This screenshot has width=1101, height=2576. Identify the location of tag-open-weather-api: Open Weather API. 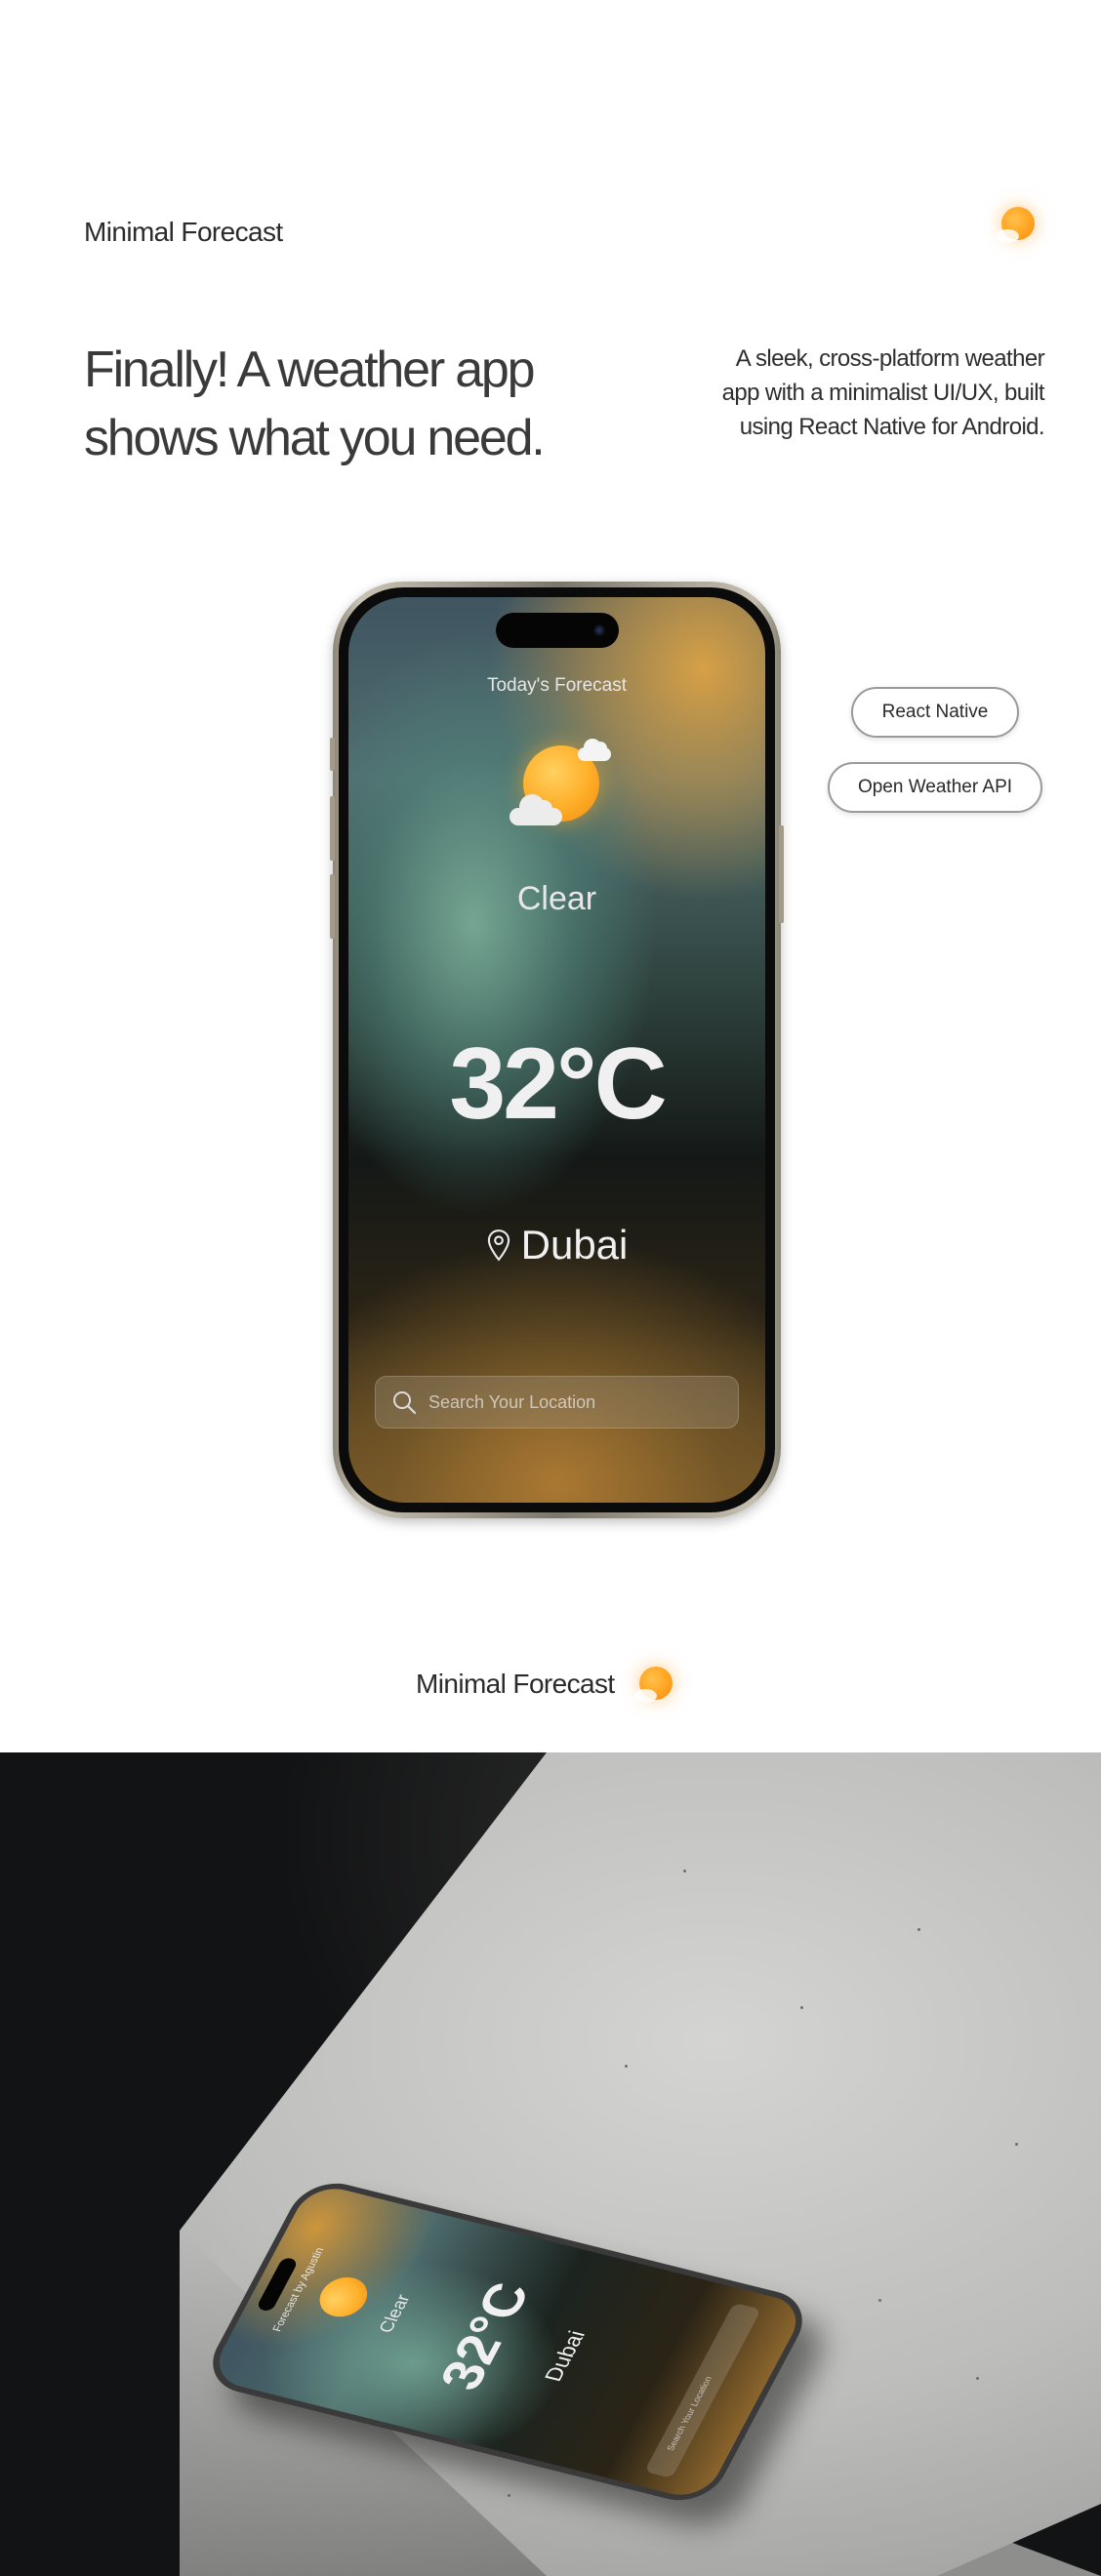
(935, 787).